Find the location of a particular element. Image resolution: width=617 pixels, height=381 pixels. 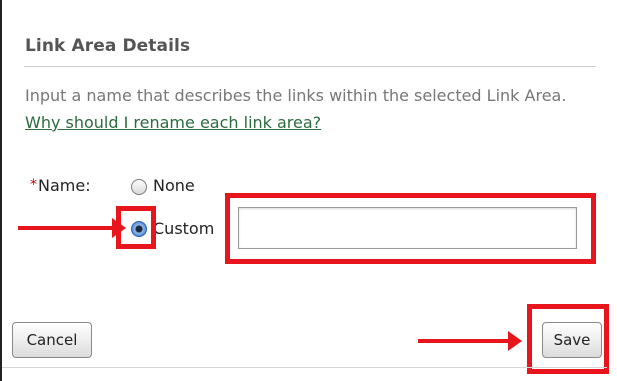

name-field-label: *Name: is located at coordinates (60, 185).